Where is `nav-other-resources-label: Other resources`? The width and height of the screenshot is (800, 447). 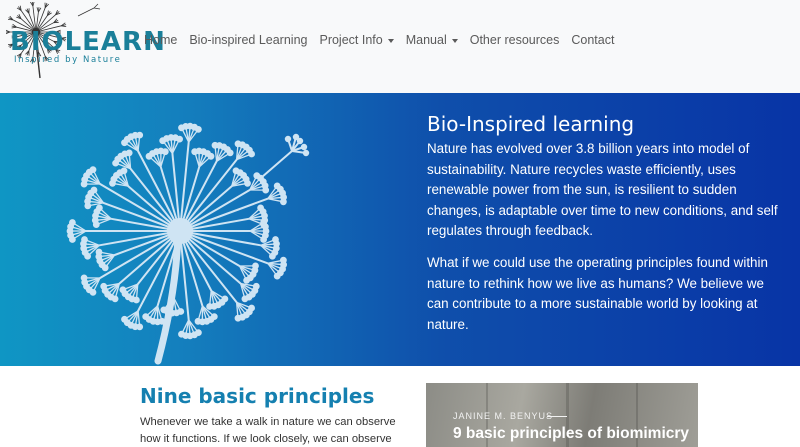 nav-other-resources-label: Other resources is located at coordinates (514, 40).